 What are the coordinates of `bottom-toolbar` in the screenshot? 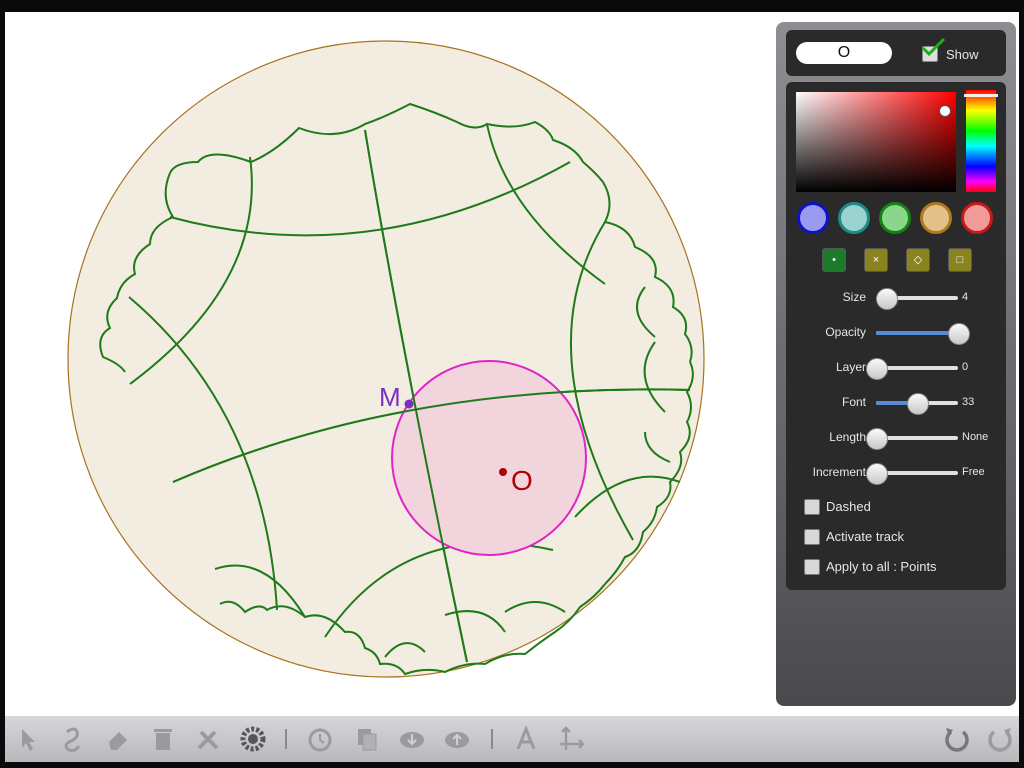 It's located at (512, 739).